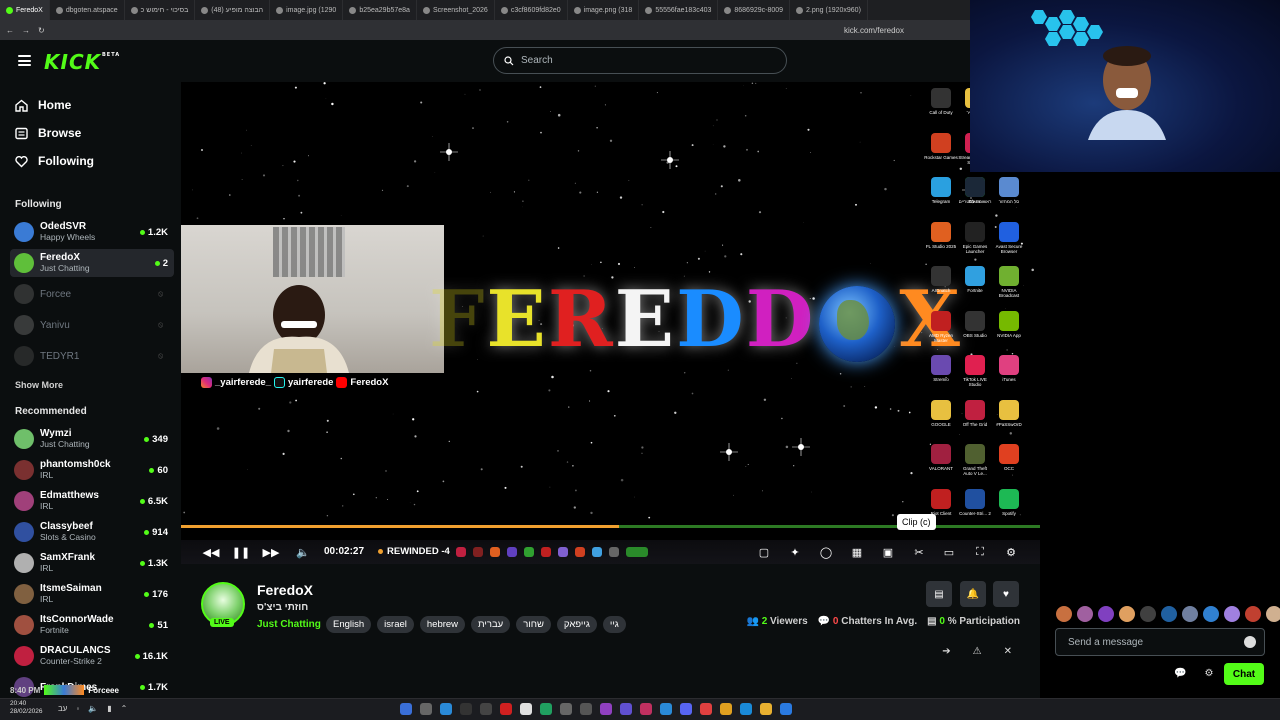 The height and width of the screenshot is (720, 1280). I want to click on browser-tab: 55556fae183c403, so click(679, 10).